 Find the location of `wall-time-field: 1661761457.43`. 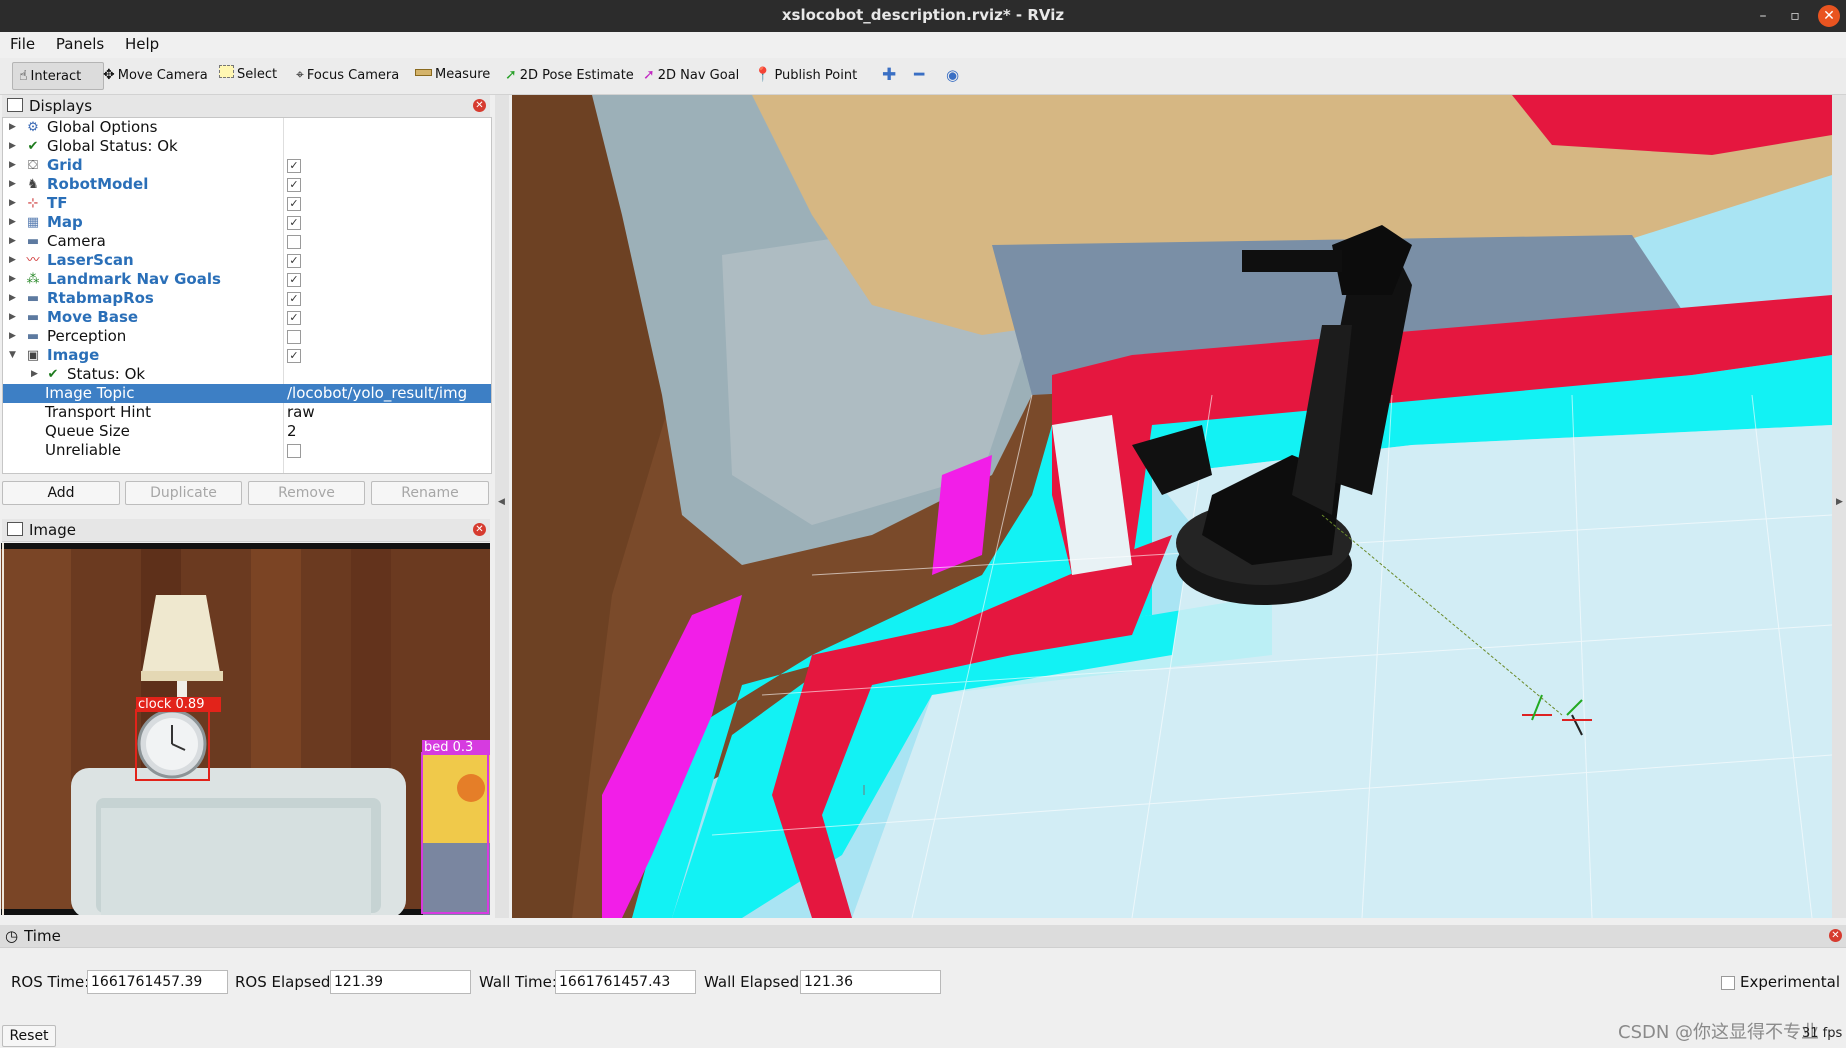

wall-time-field: 1661761457.43 is located at coordinates (625, 982).